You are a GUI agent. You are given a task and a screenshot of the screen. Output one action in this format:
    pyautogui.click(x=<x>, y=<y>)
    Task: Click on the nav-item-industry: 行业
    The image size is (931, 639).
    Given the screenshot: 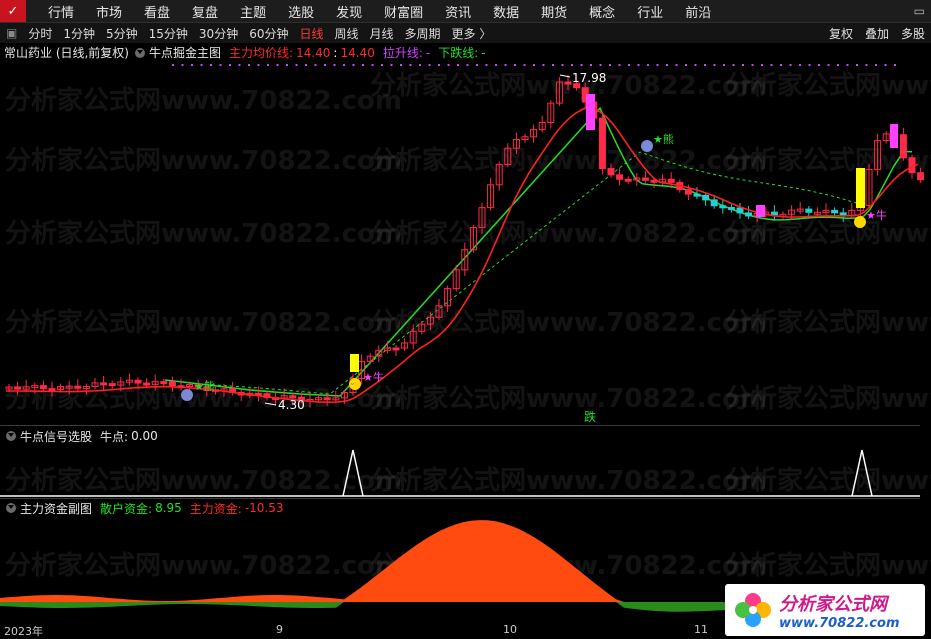 What is the action you would take?
    pyautogui.click(x=650, y=11)
    